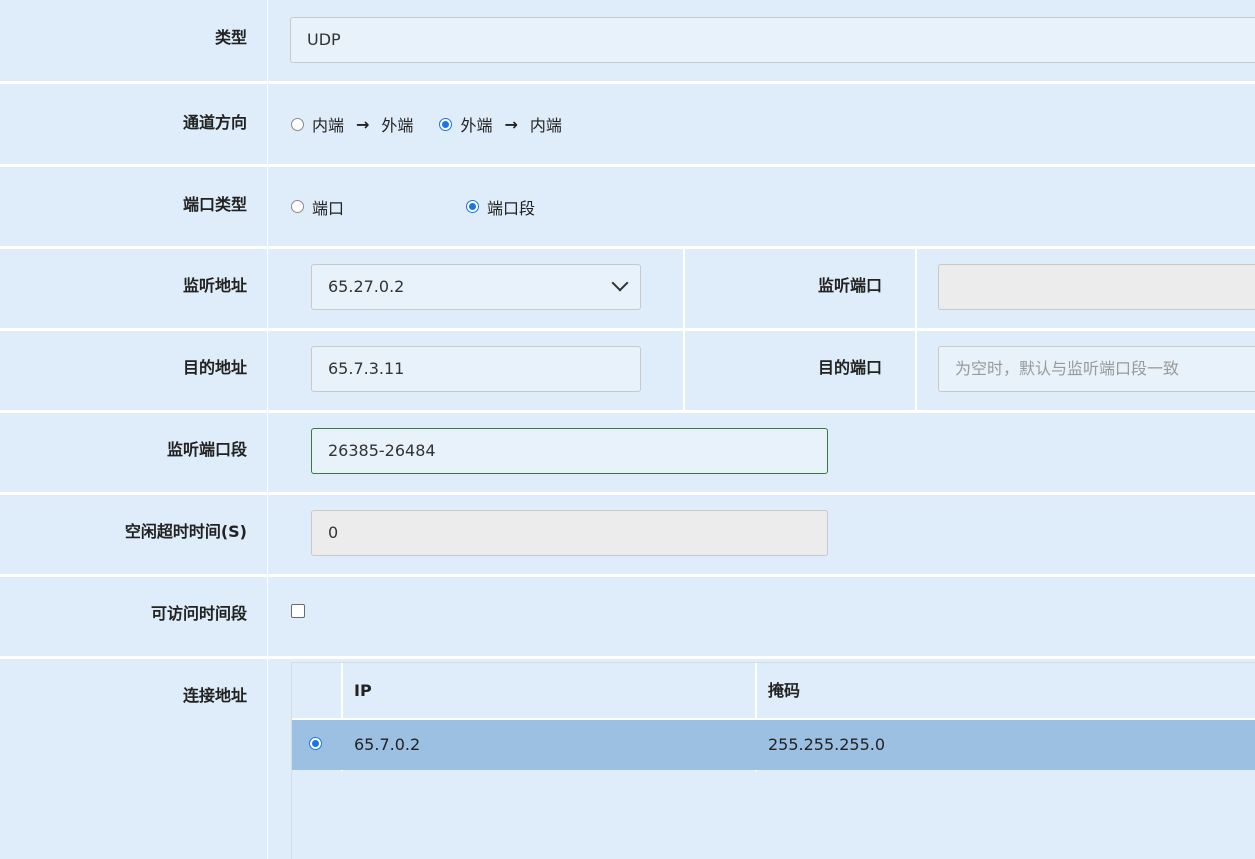 Image resolution: width=1255 pixels, height=859 pixels. I want to click on port-type-radio-group: 端口 端口段, so click(413, 206).